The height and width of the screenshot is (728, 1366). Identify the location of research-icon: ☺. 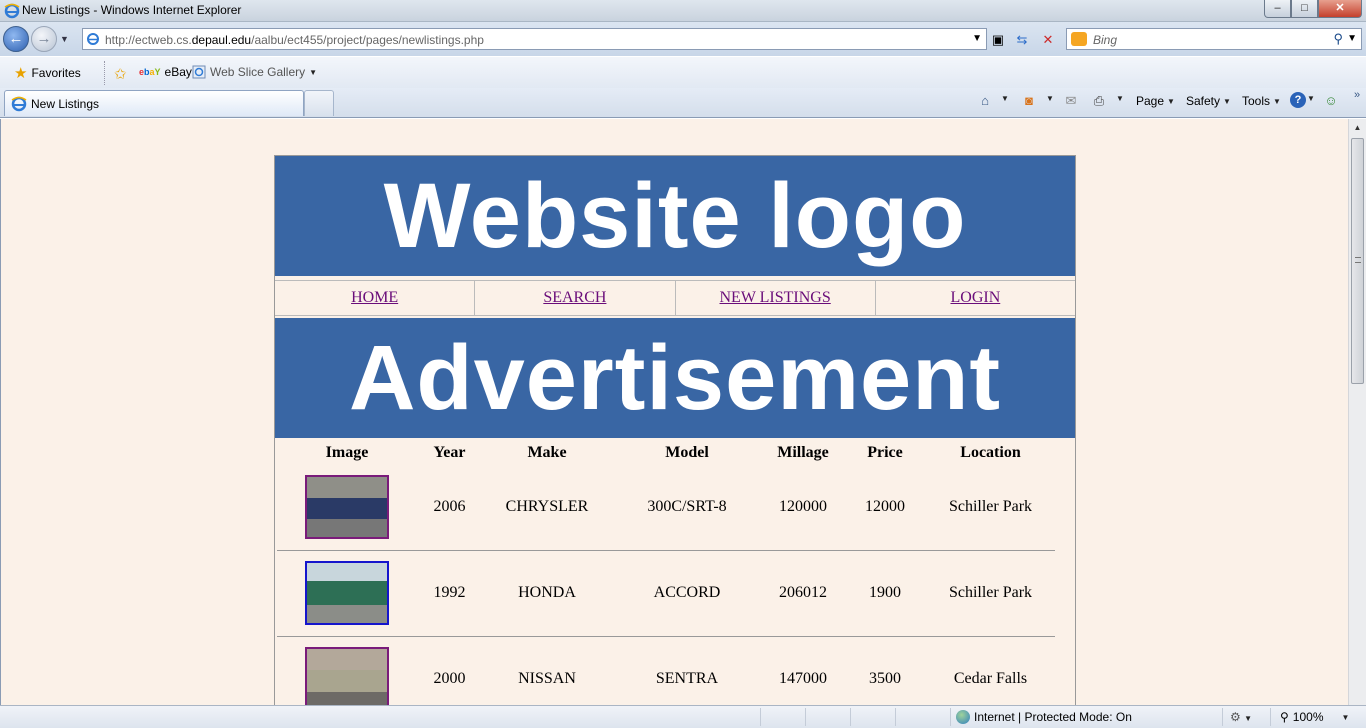
(1331, 101).